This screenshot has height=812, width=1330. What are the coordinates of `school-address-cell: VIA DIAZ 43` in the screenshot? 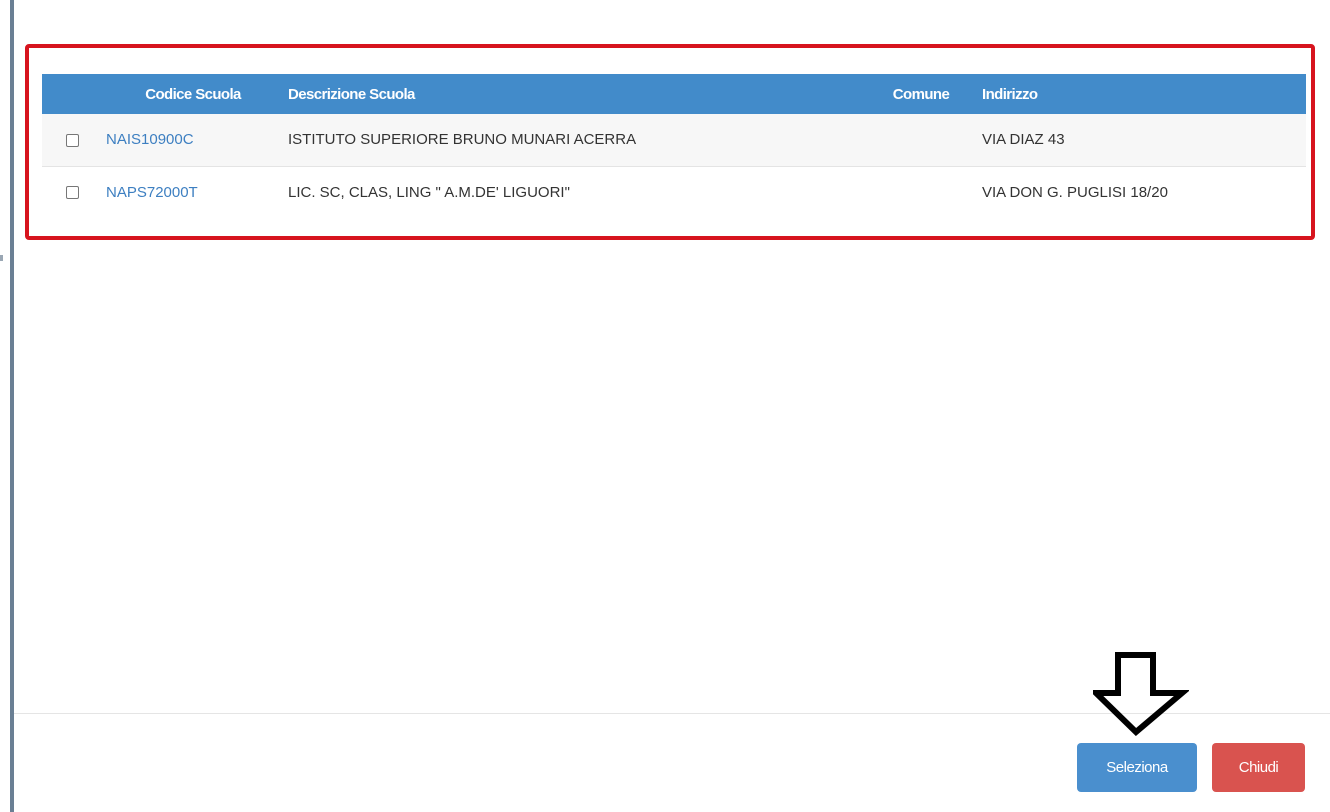 It's located at (1023, 140).